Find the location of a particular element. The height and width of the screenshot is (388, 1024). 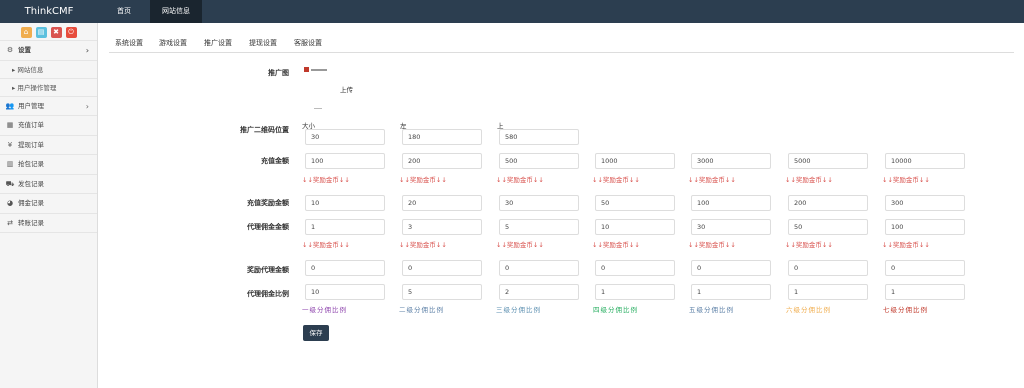

recharge-amount-input: 1000 is located at coordinates (635, 161).